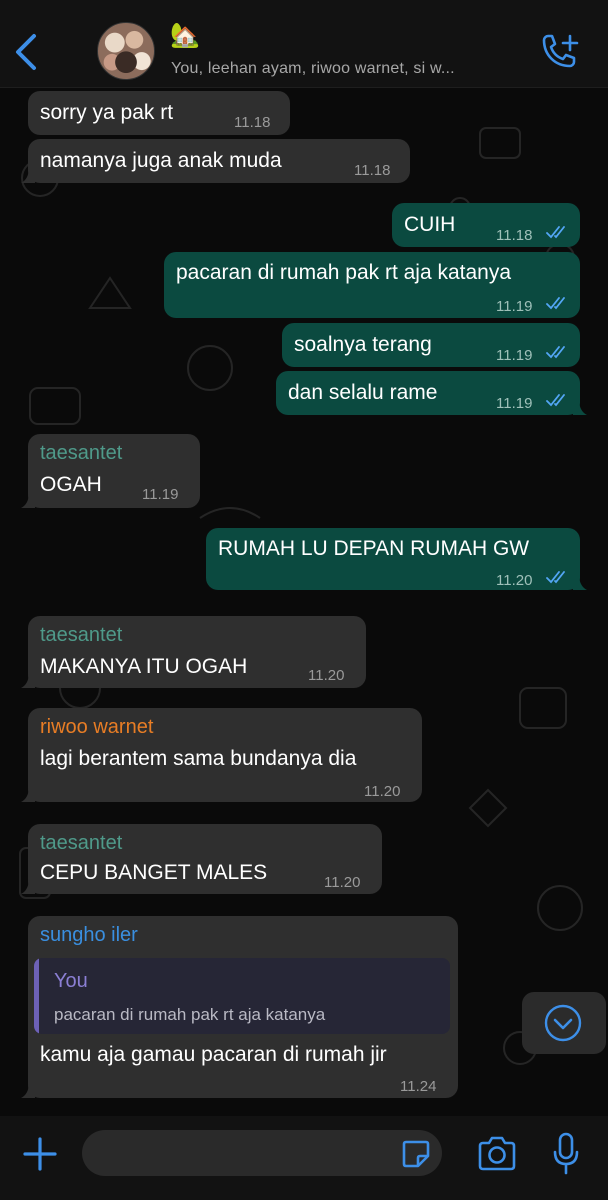  I want to click on message-text: CUIH, so click(430, 224).